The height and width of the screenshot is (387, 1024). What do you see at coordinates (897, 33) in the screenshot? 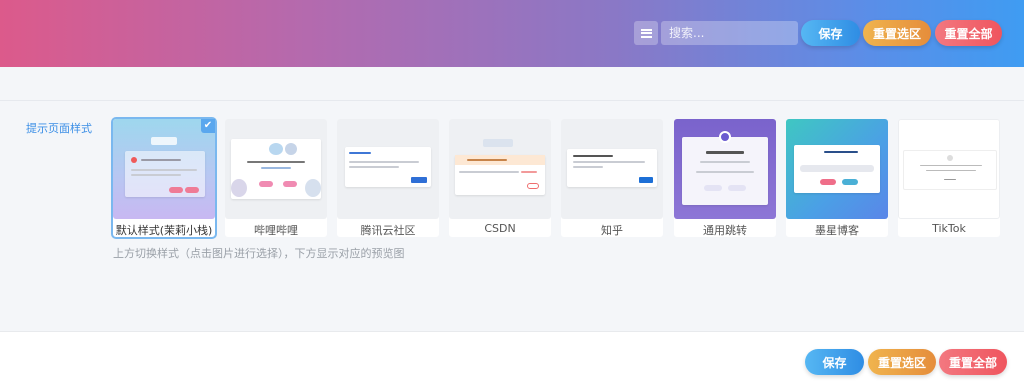
I see `reset-selection-button: 重置选区` at bounding box center [897, 33].